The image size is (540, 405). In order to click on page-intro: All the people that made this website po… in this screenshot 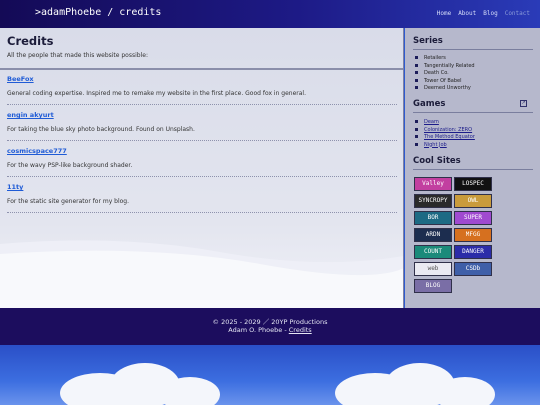, I will do `click(77, 55)`.